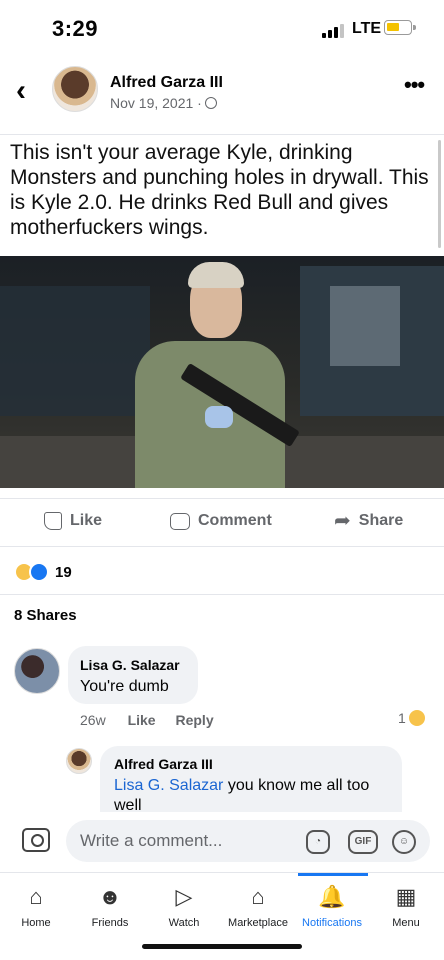 This screenshot has height=960, width=444. I want to click on post-actions: Like Comment ➦ Share, so click(222, 523).